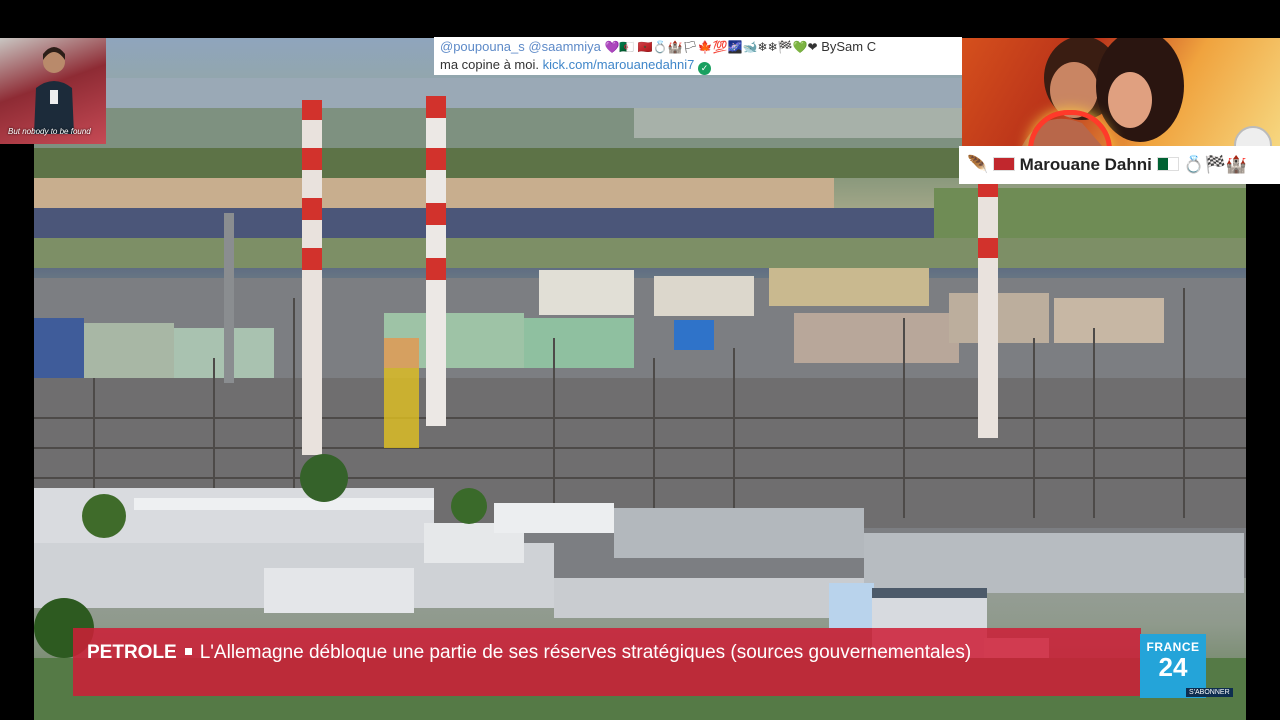  What do you see at coordinates (489, 64) in the screenshot?
I see `chat-text: ma copine à moi.` at bounding box center [489, 64].